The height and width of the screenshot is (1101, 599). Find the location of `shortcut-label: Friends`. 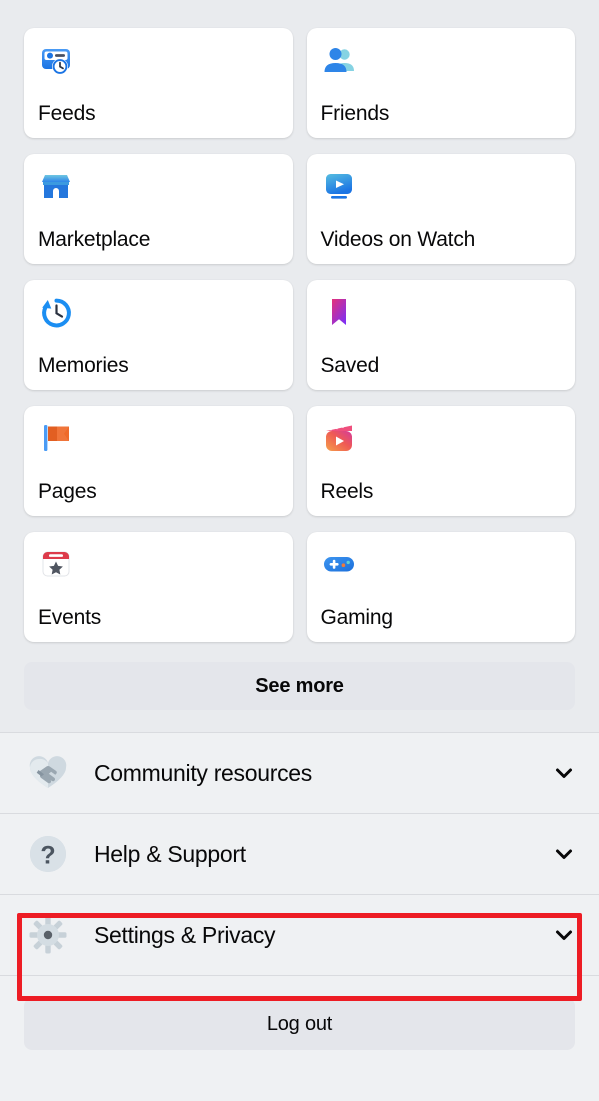

shortcut-label: Friends is located at coordinates (355, 113).